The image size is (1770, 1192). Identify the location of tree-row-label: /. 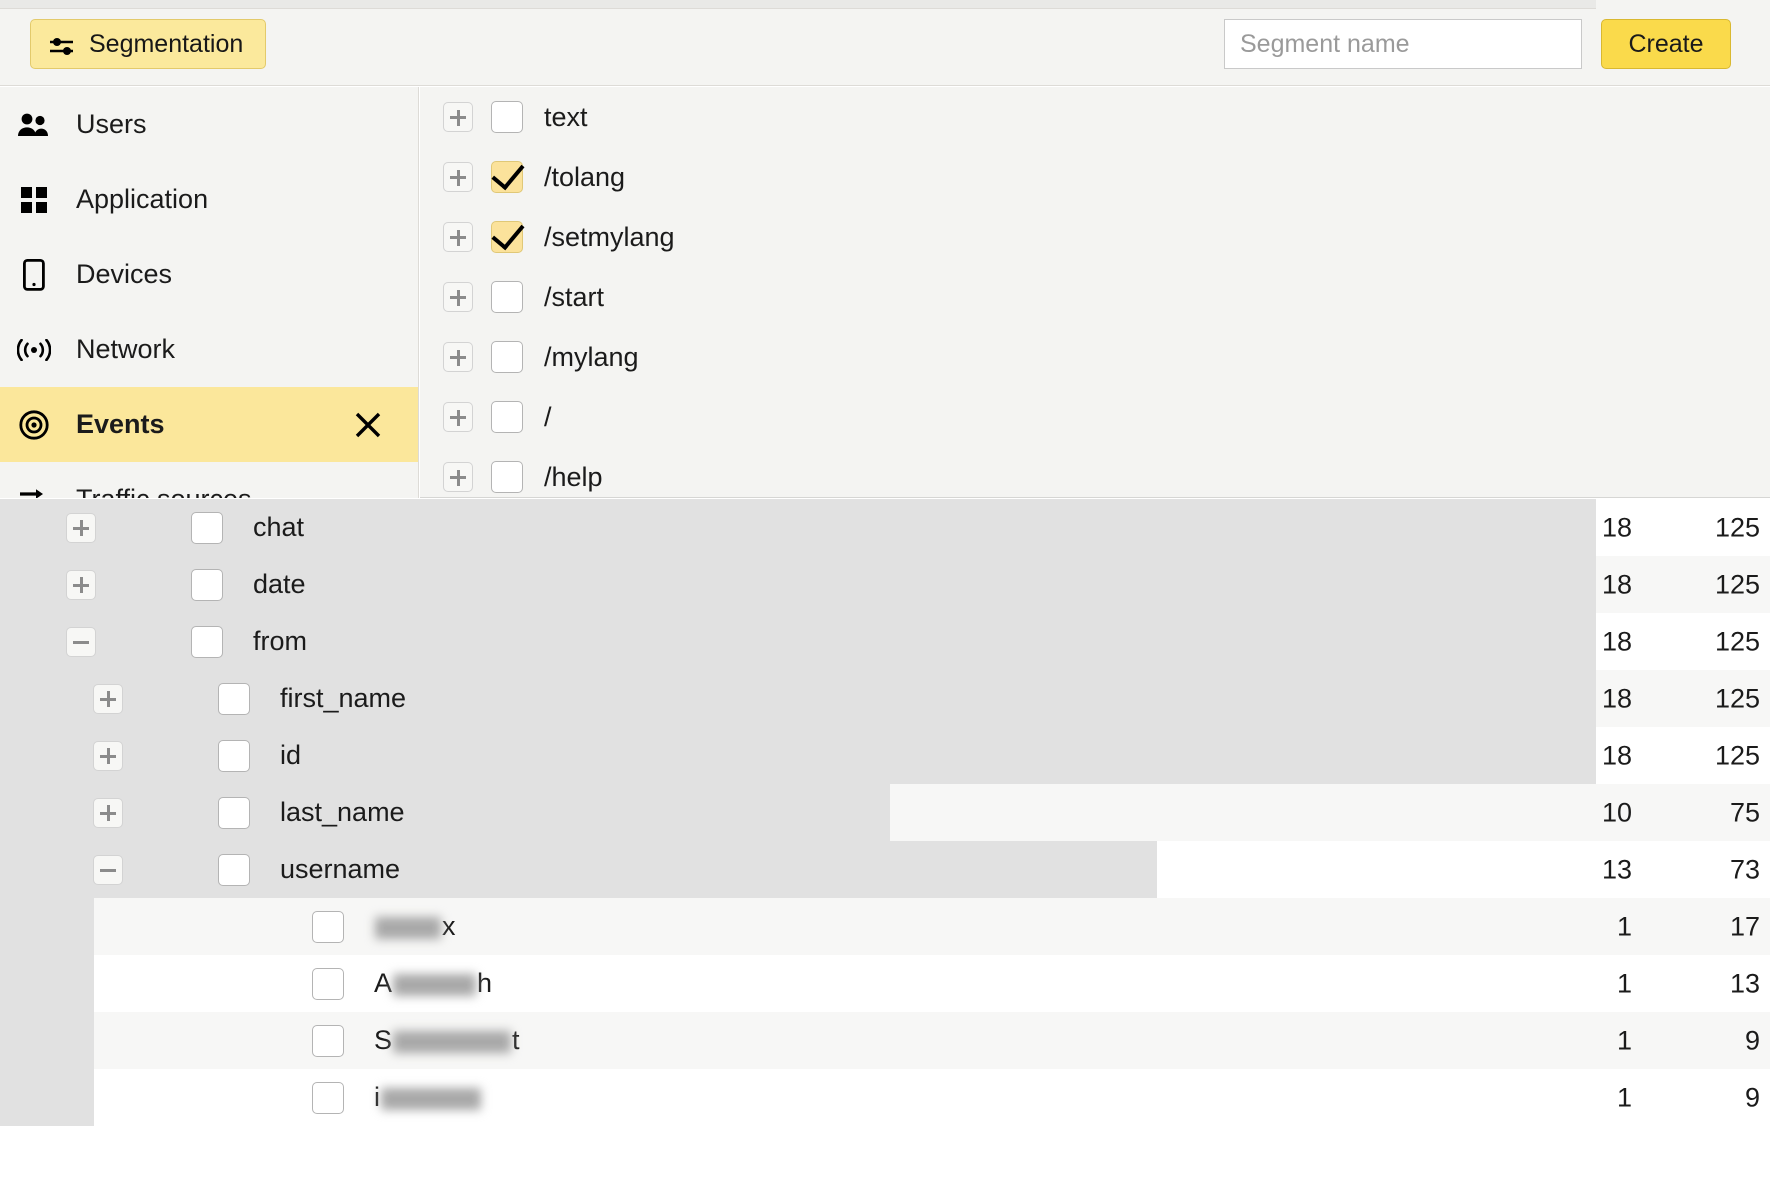
(548, 416).